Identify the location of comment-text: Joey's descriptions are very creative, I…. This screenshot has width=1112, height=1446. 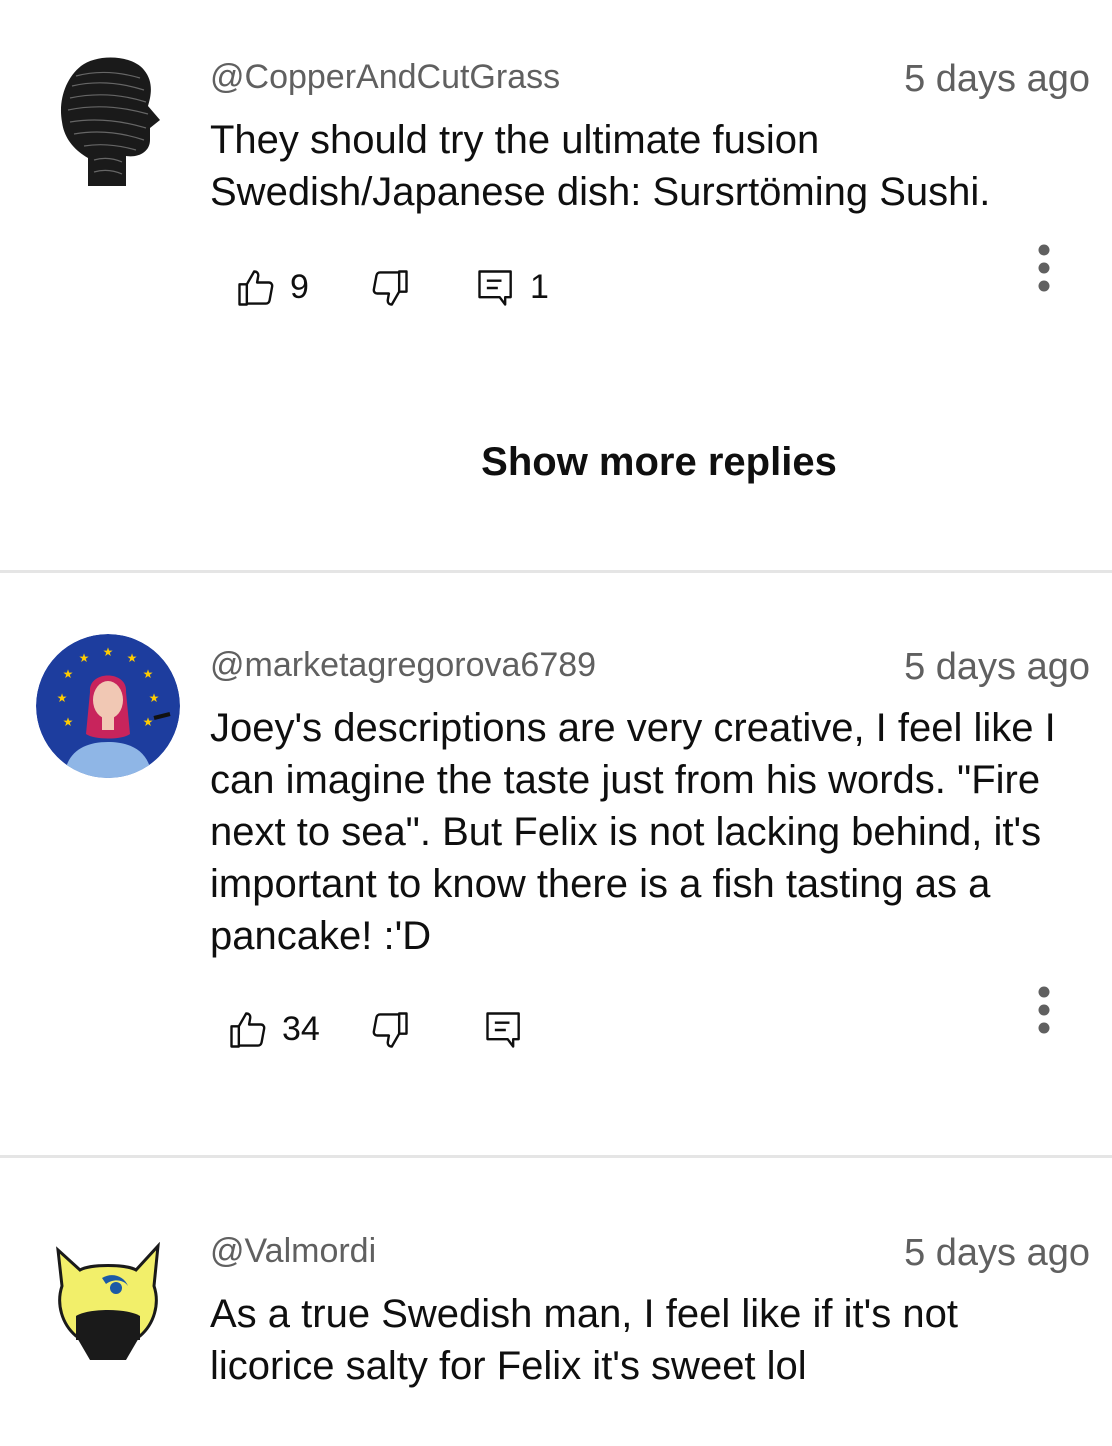
(633, 832).